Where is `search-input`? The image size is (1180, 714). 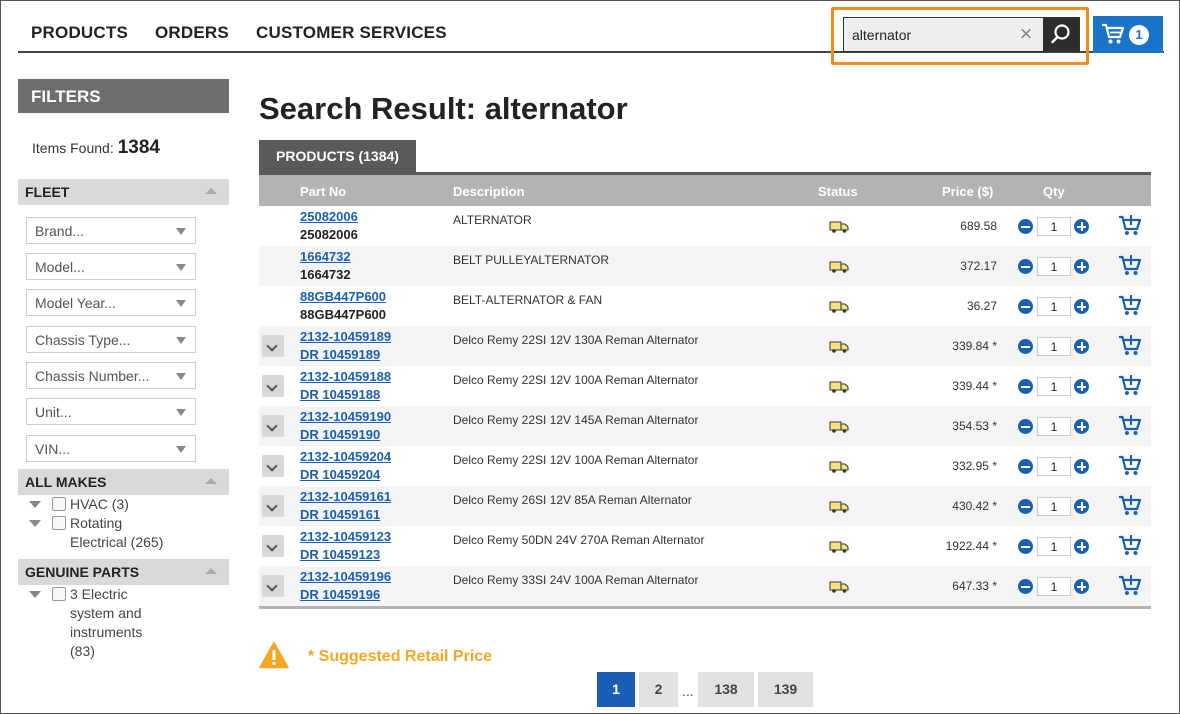
search-input is located at coordinates (924, 34).